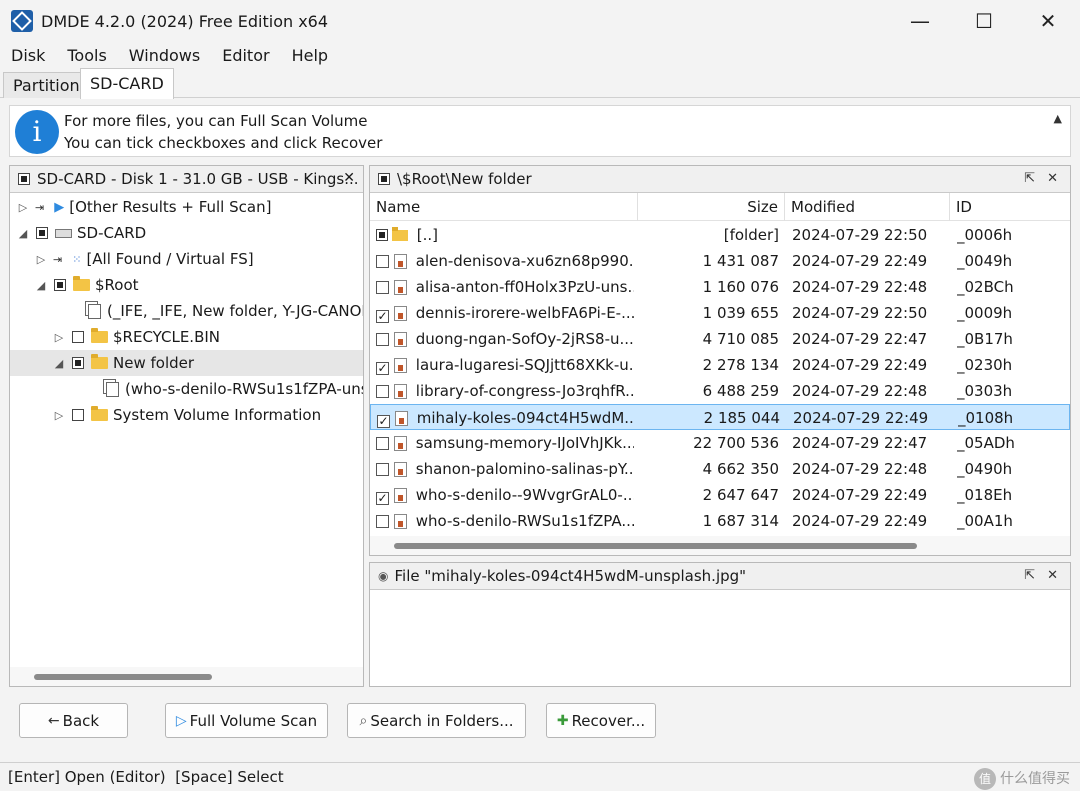 The image size is (1080, 791). What do you see at coordinates (740, 469) in the screenshot?
I see `file-size: 4 662 350` at bounding box center [740, 469].